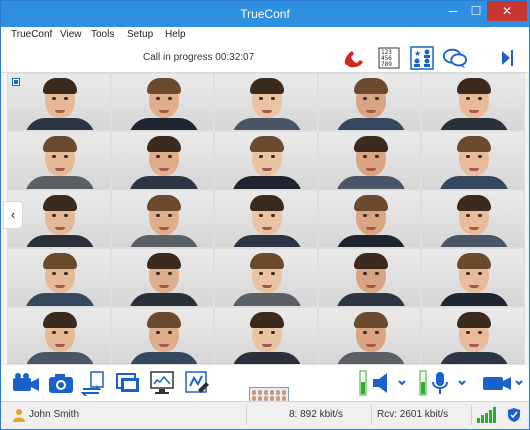 This screenshot has width=530, height=430. I want to click on chevron-left-icon: ‹, so click(13, 214).